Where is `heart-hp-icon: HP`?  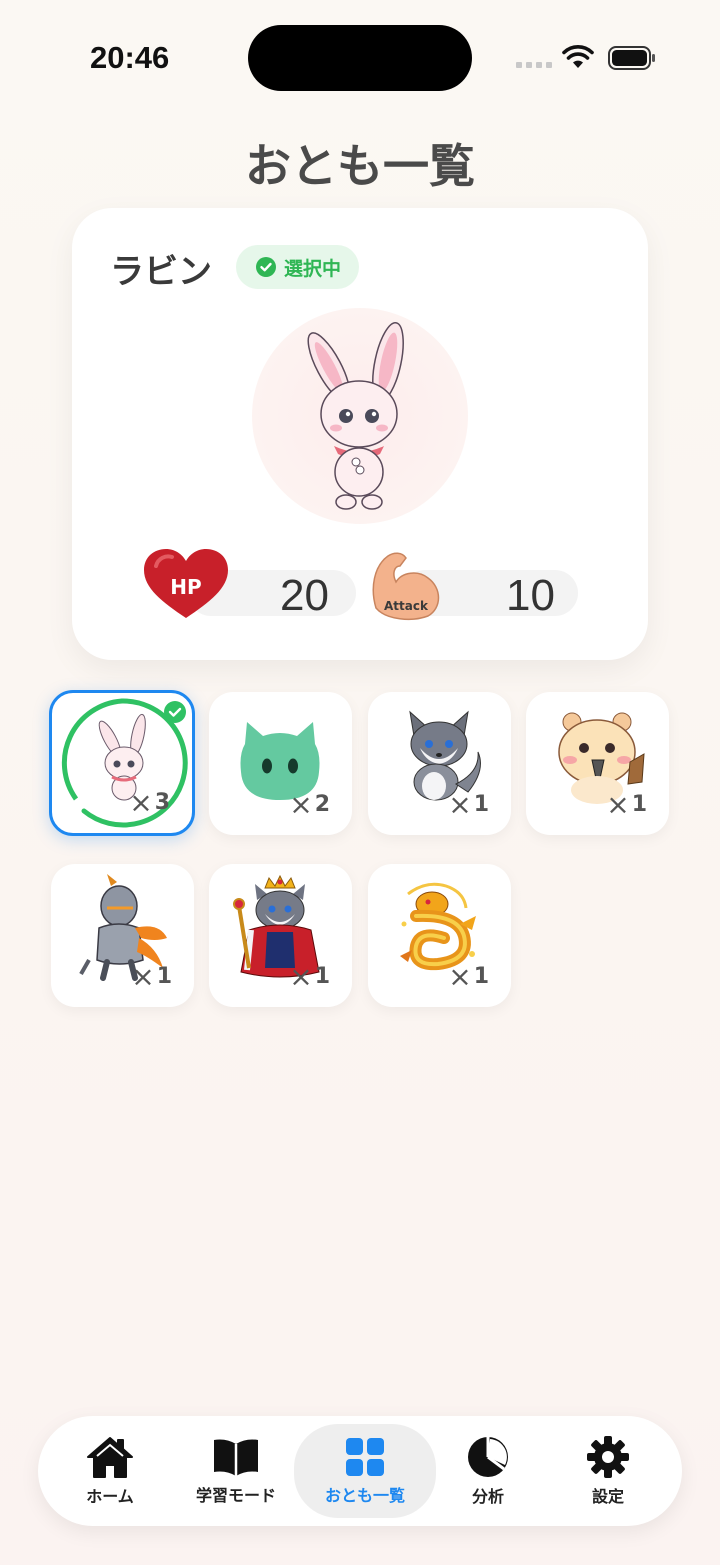
heart-hp-icon: HP is located at coordinates (186, 583).